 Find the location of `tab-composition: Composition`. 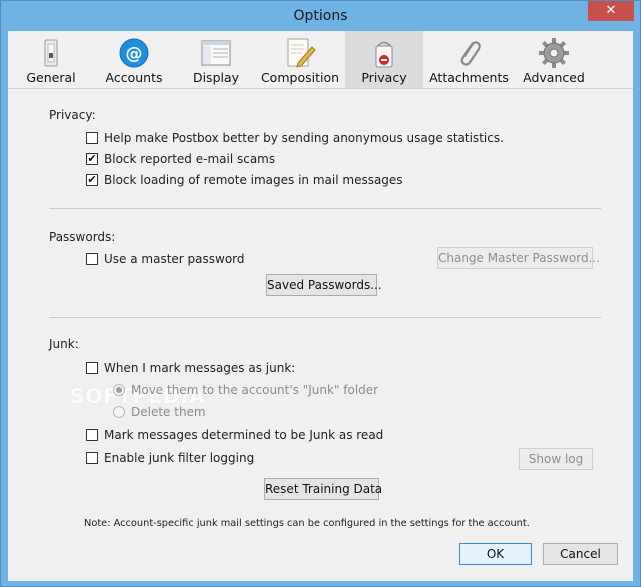

tab-composition: Composition is located at coordinates (300, 59).